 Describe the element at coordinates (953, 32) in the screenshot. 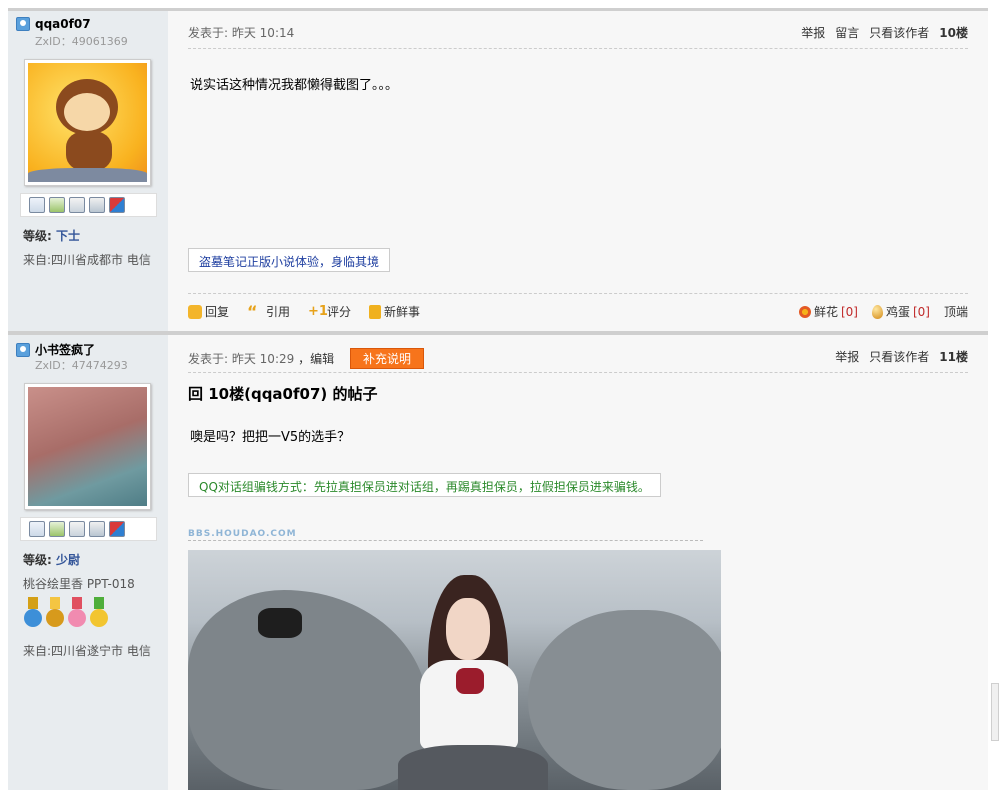

I see `floor-number: 10楼` at that location.